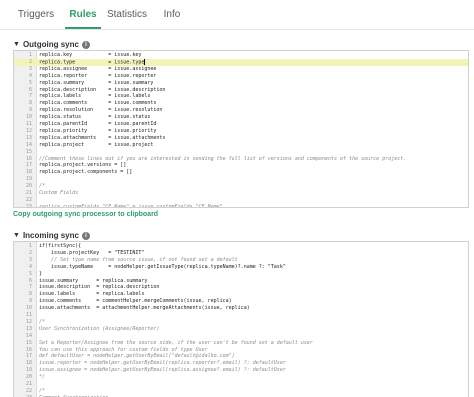 The height and width of the screenshot is (397, 474). I want to click on code-line: 7 replica.labels = issue.labels, so click(241, 96).